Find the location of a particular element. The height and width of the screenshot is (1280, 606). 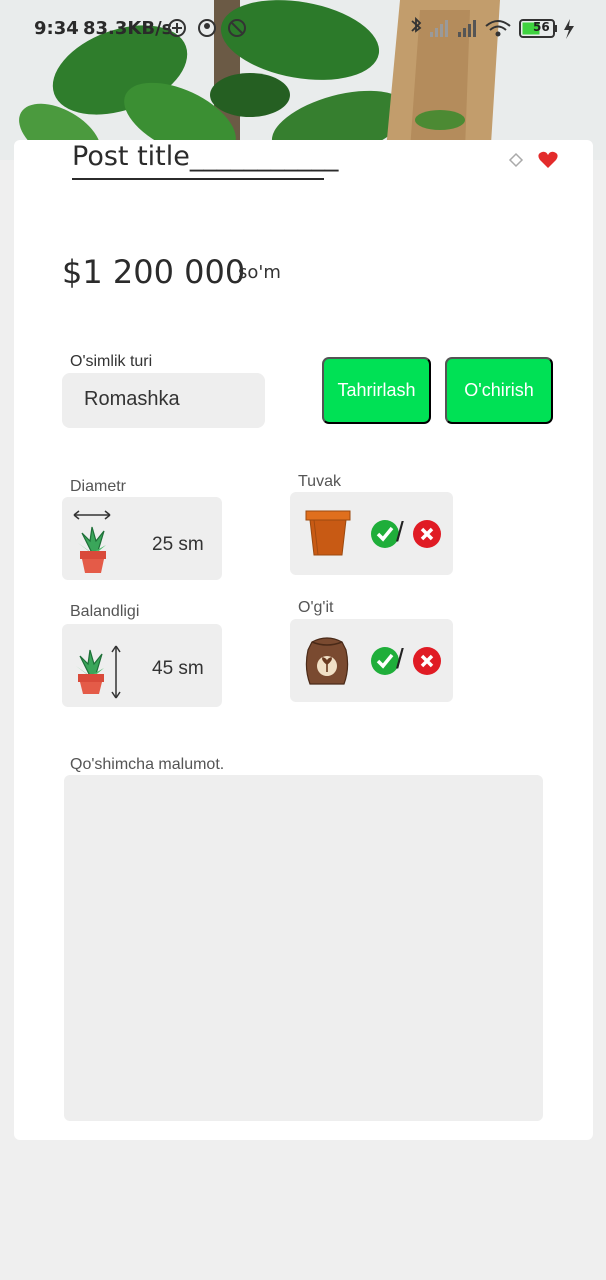

status-right-icons is located at coordinates (494, 31).